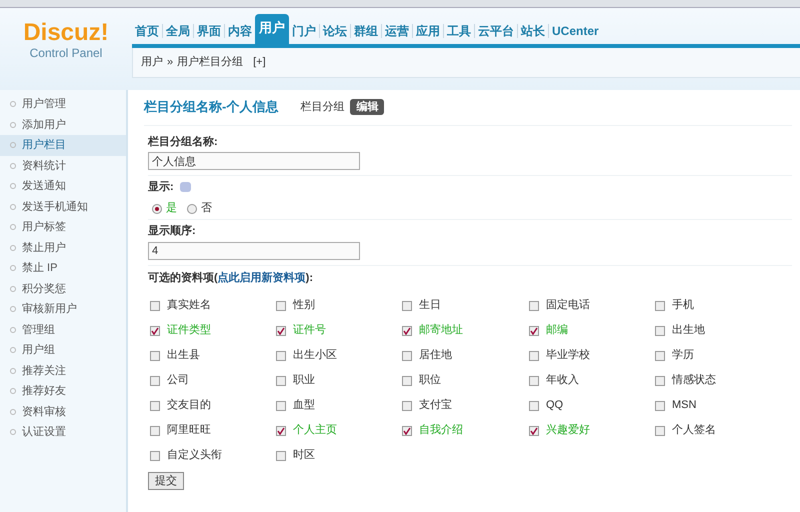  I want to click on sidebar-item: 发送通知, so click(63, 186).